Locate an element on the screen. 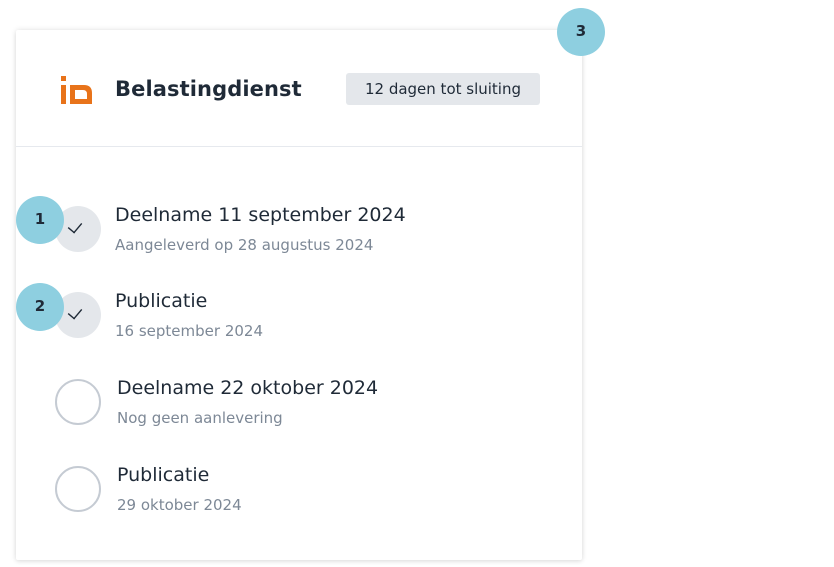 This screenshot has height=567, width=834. step-title: Deelname 11 september 2024 is located at coordinates (260, 215).